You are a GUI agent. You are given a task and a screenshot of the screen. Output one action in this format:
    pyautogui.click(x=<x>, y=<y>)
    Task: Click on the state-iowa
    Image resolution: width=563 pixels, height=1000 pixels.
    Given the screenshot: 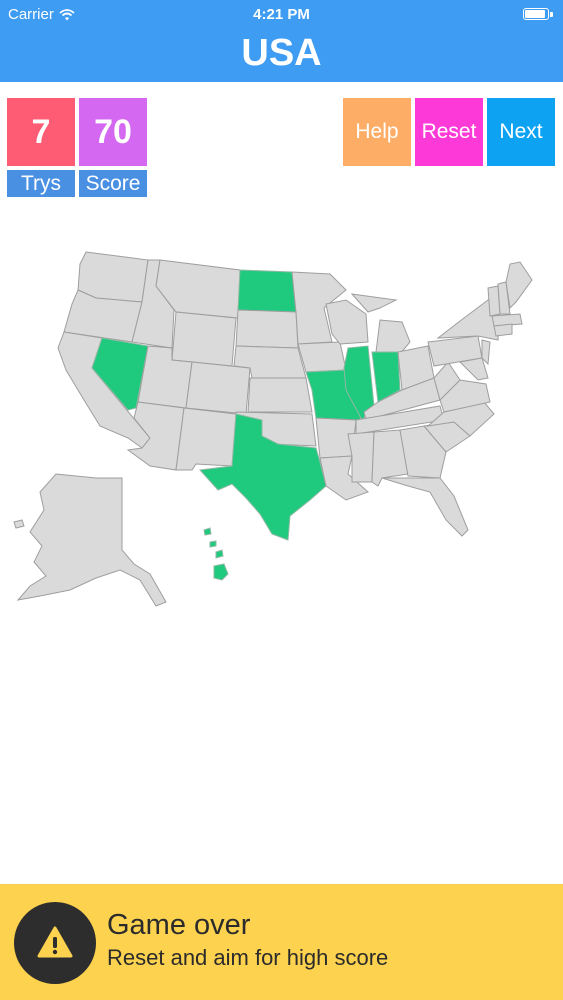 What is the action you would take?
    pyautogui.click(x=322, y=357)
    